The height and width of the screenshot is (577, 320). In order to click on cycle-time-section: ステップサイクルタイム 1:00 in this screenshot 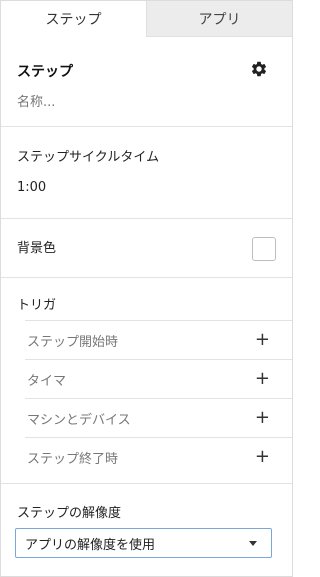, I will do `click(146, 173)`.